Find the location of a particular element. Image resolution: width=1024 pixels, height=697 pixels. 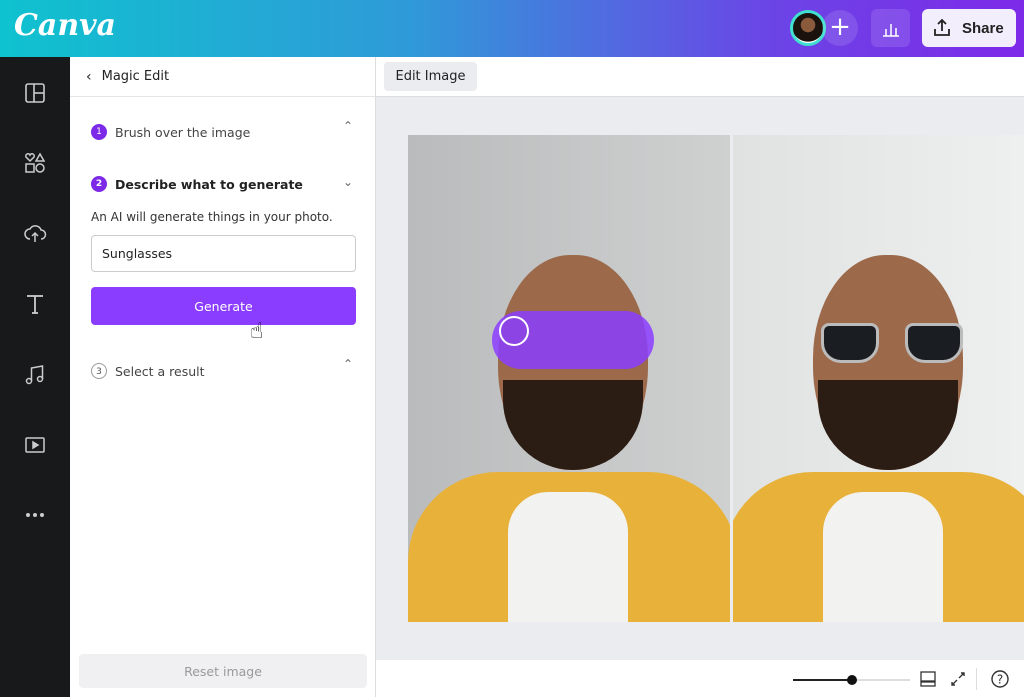

chevron-down-icon: ⌄ is located at coordinates (348, 182).